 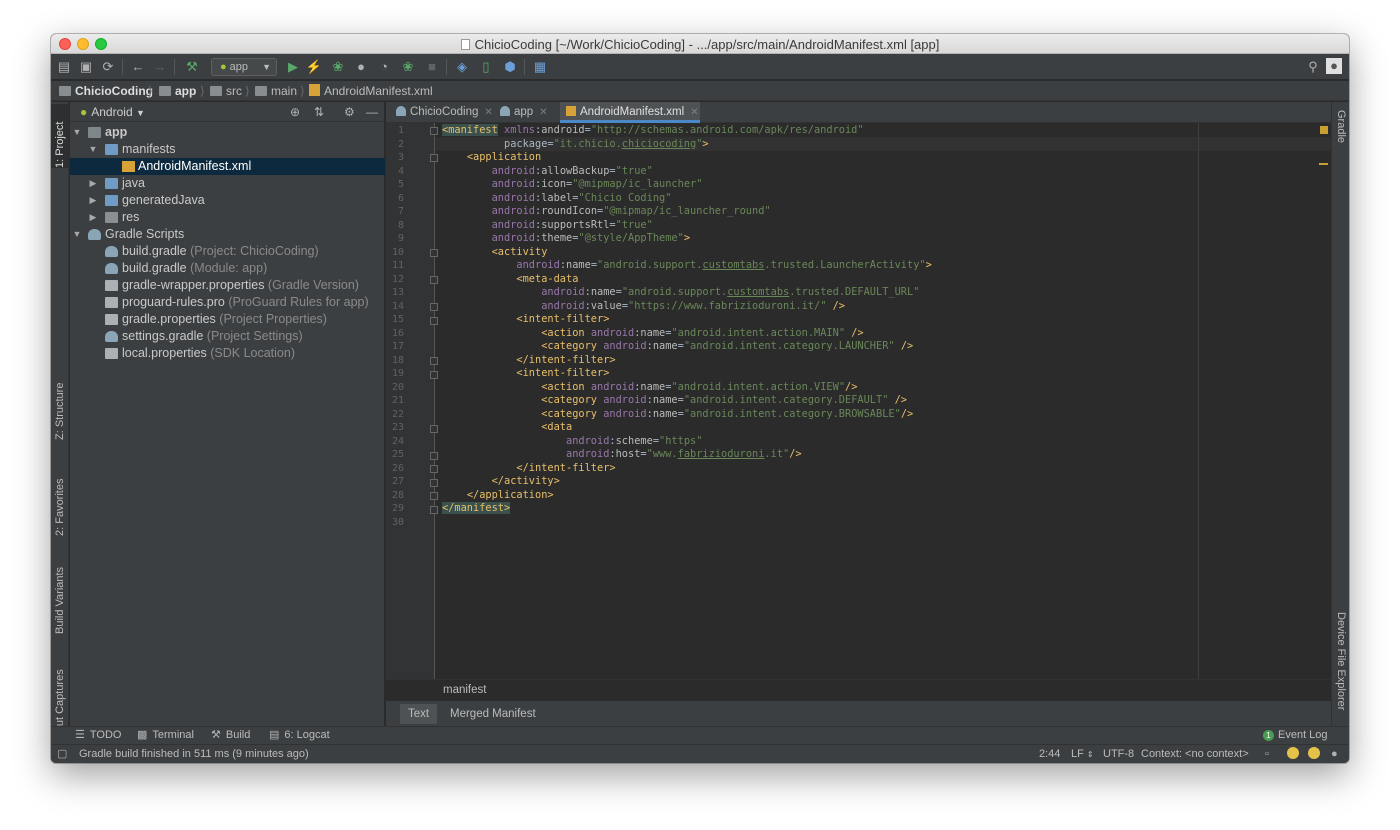 What do you see at coordinates (1267, 754) in the screenshot?
I see `lock-icon: ▫` at bounding box center [1267, 754].